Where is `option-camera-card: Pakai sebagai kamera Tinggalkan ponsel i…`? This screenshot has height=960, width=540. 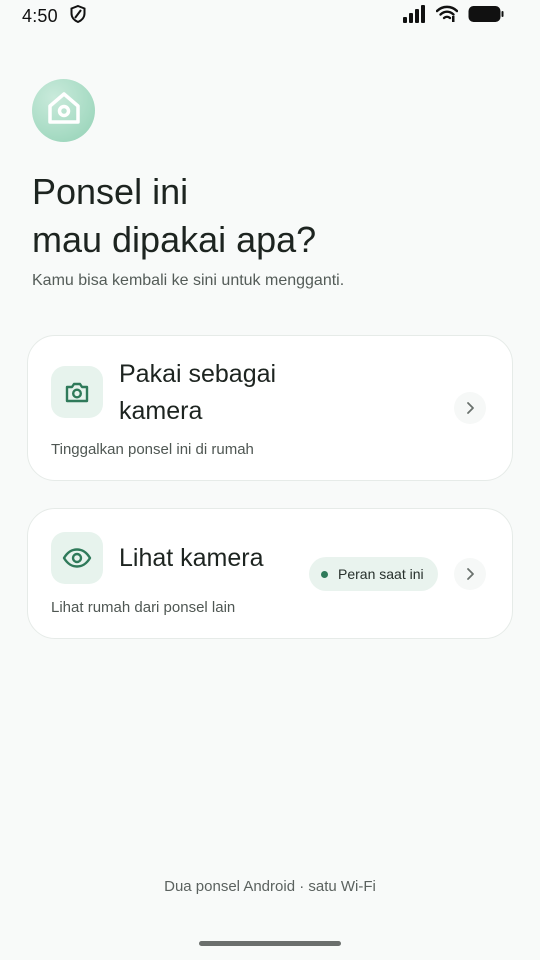 option-camera-card: Pakai sebagai kamera Tinggalkan ponsel i… is located at coordinates (270, 408).